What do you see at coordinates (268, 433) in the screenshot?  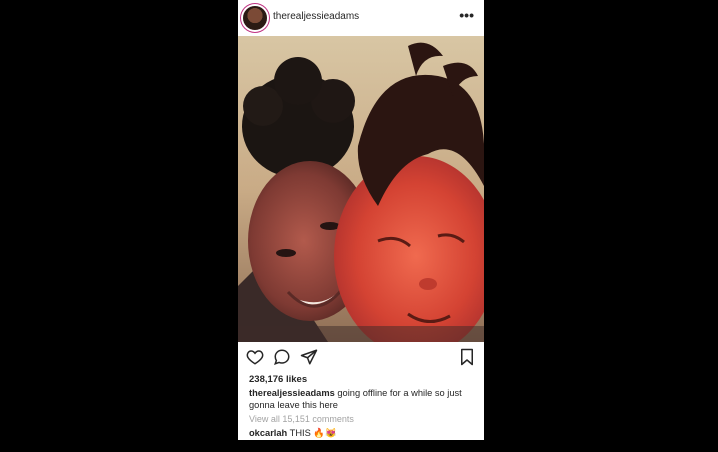 I see `comment-username: okcarlah` at bounding box center [268, 433].